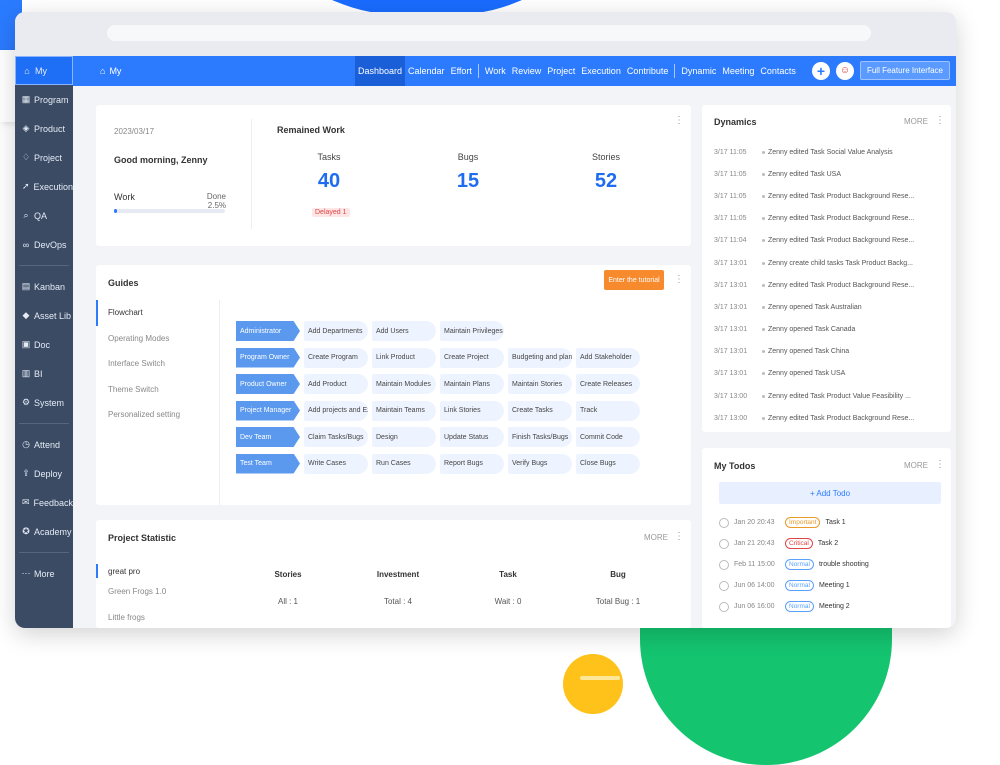 This screenshot has width=1000, height=765. Describe the element at coordinates (44, 444) in the screenshot. I see `sidebar-item-attend: ◷ Attend` at that location.